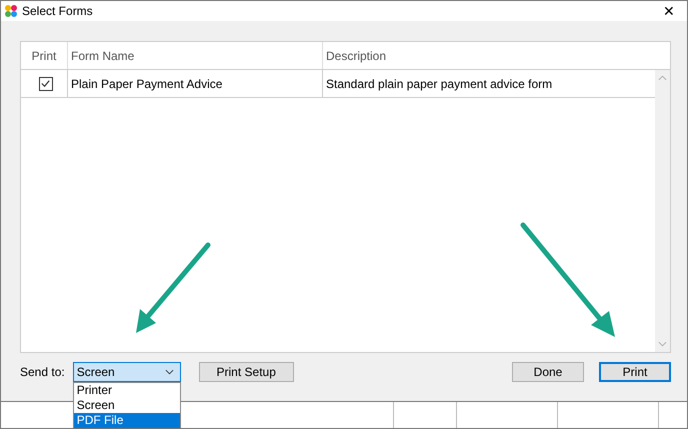 The image size is (688, 429). Describe the element at coordinates (548, 372) in the screenshot. I see `action-button: Done` at that location.